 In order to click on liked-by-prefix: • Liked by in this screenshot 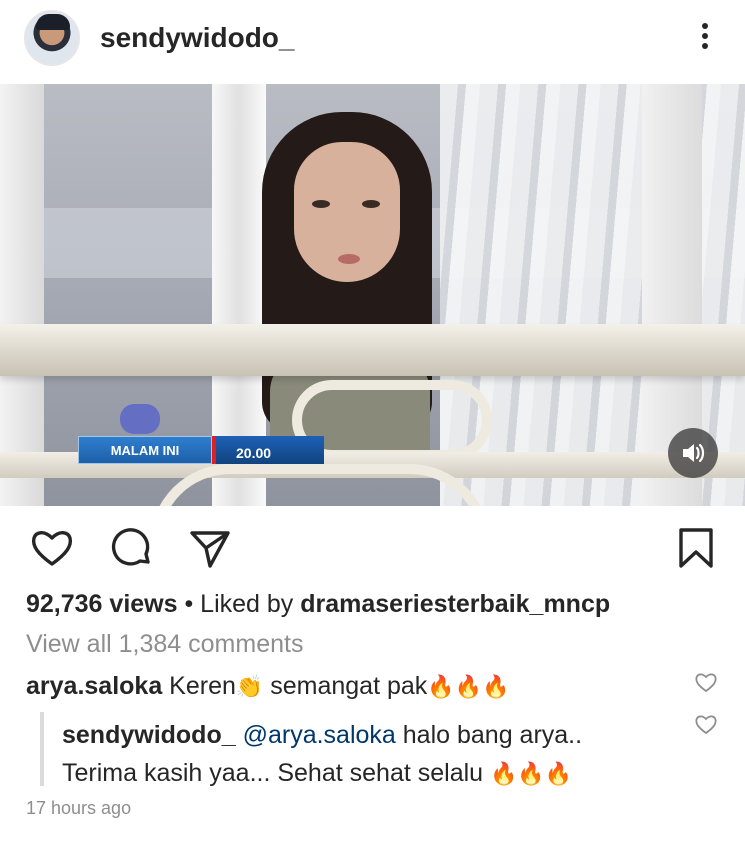, I will do `click(242, 604)`.